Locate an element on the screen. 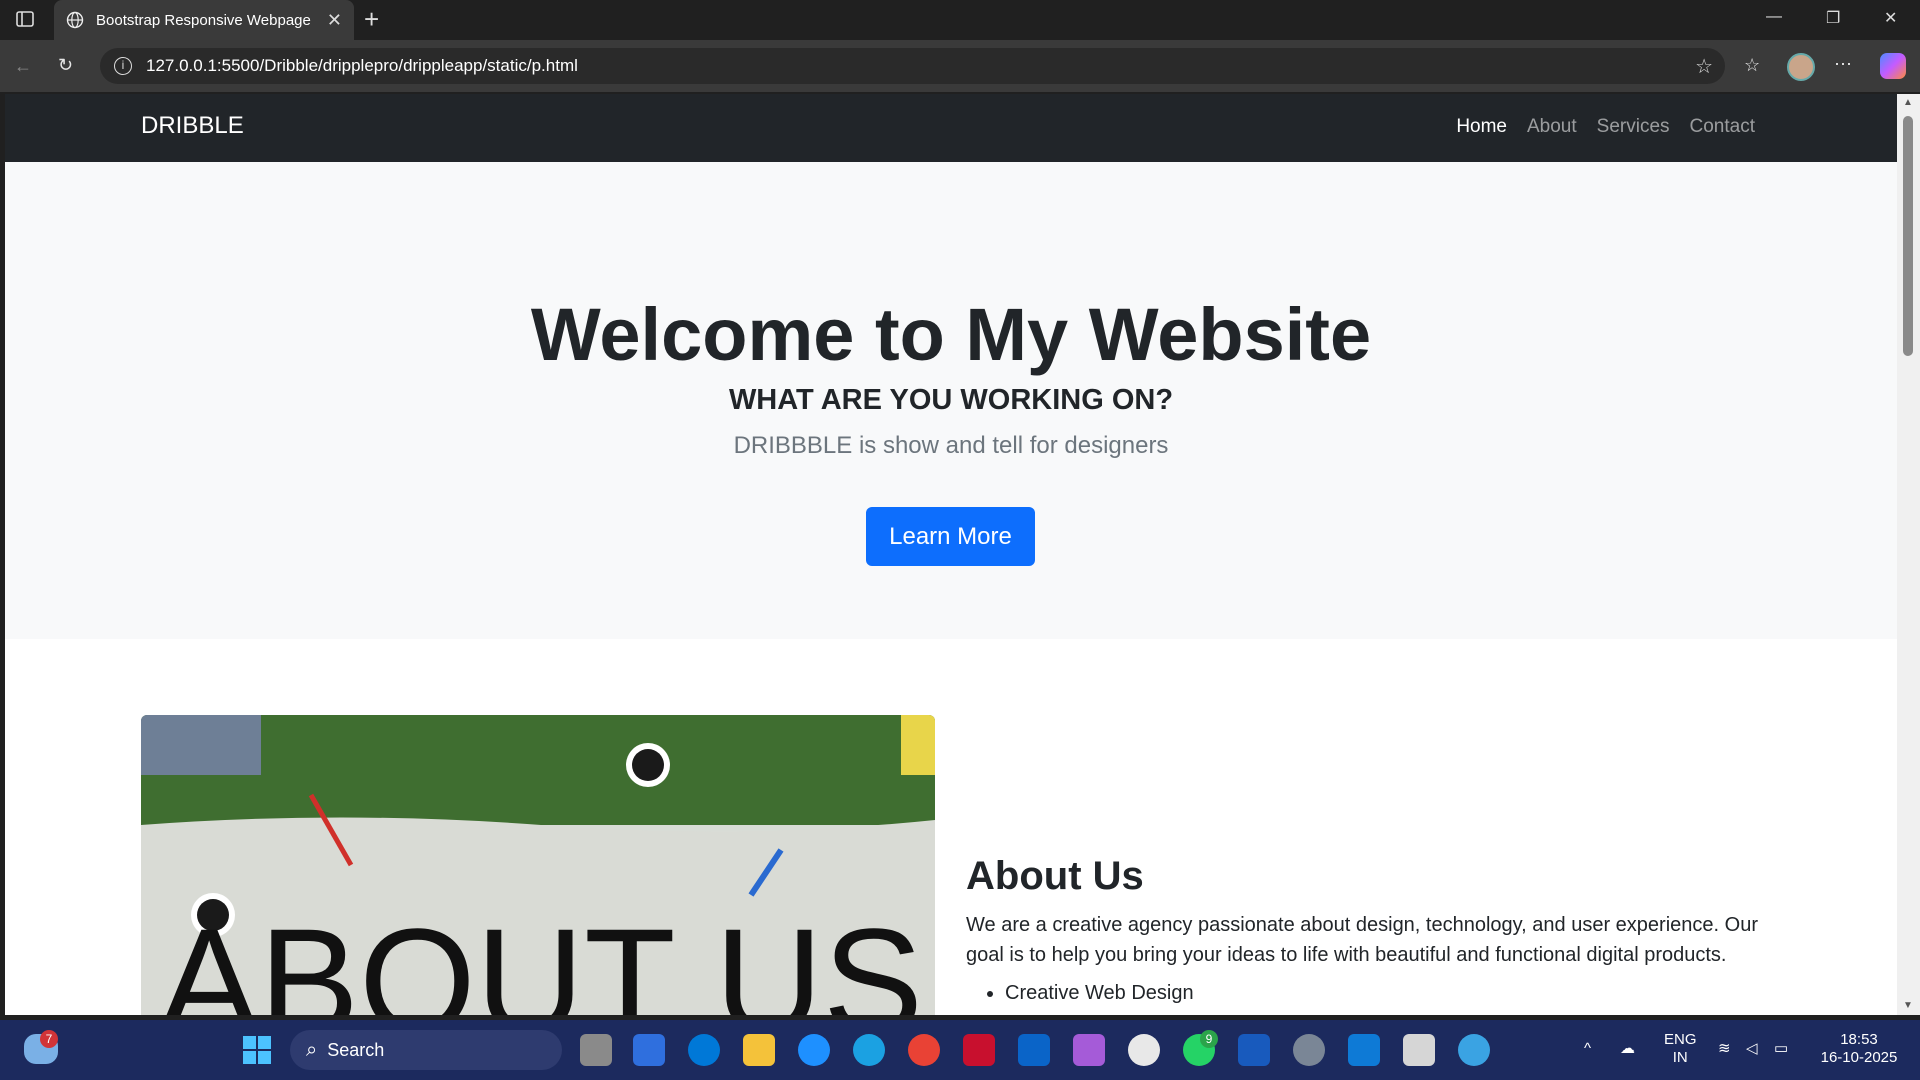 The width and height of the screenshot is (1920, 1080). about-heading: About Us is located at coordinates (1055, 876).